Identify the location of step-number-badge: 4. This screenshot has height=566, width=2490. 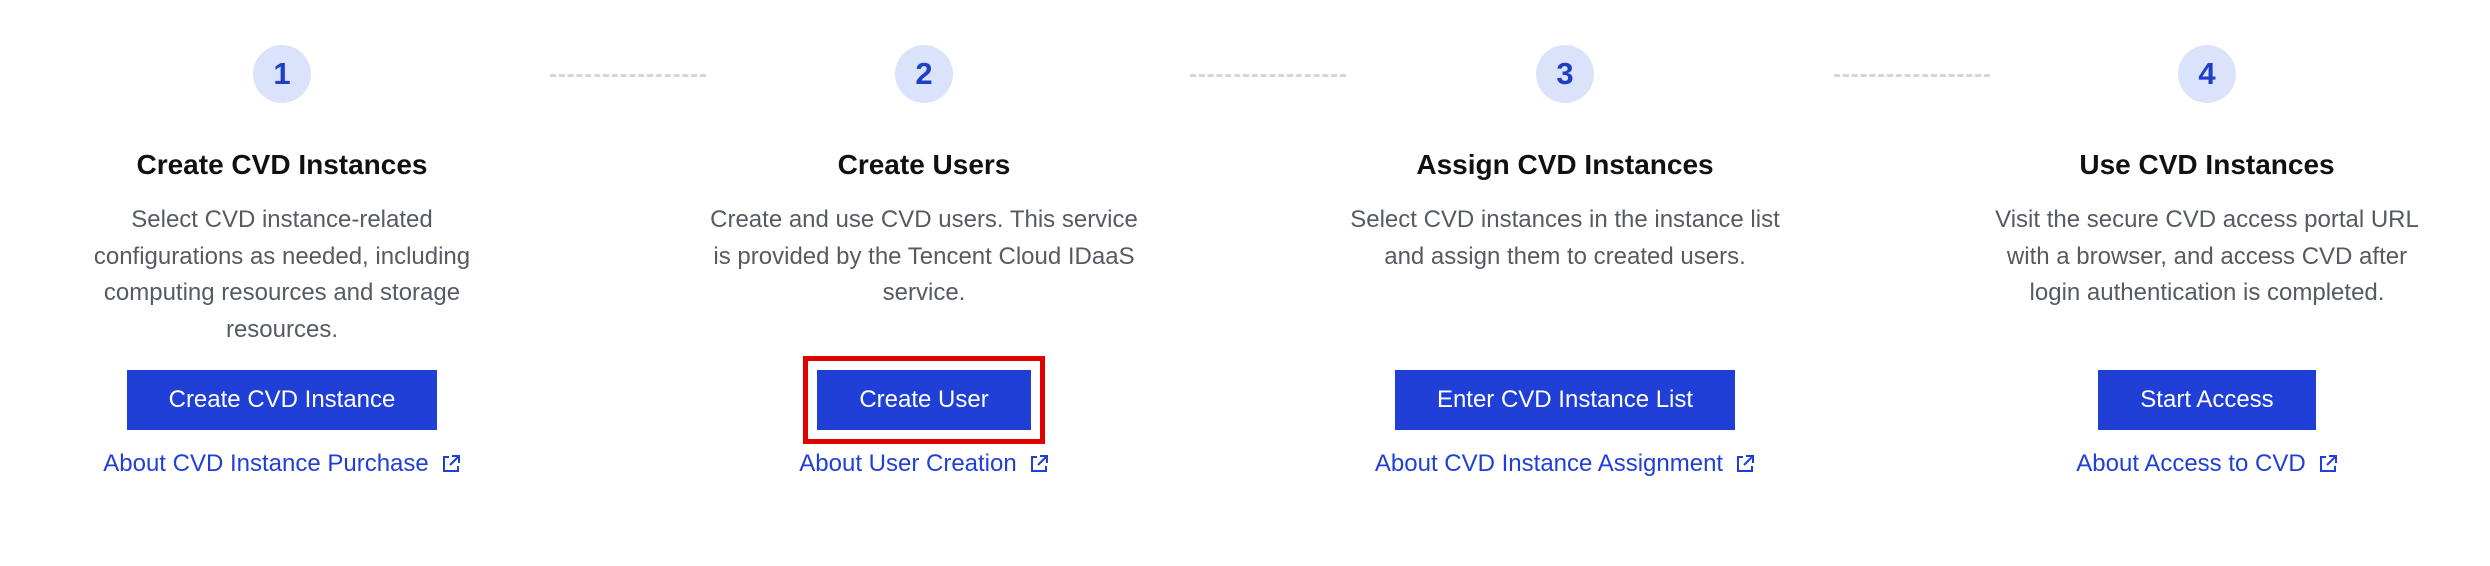
(2207, 74).